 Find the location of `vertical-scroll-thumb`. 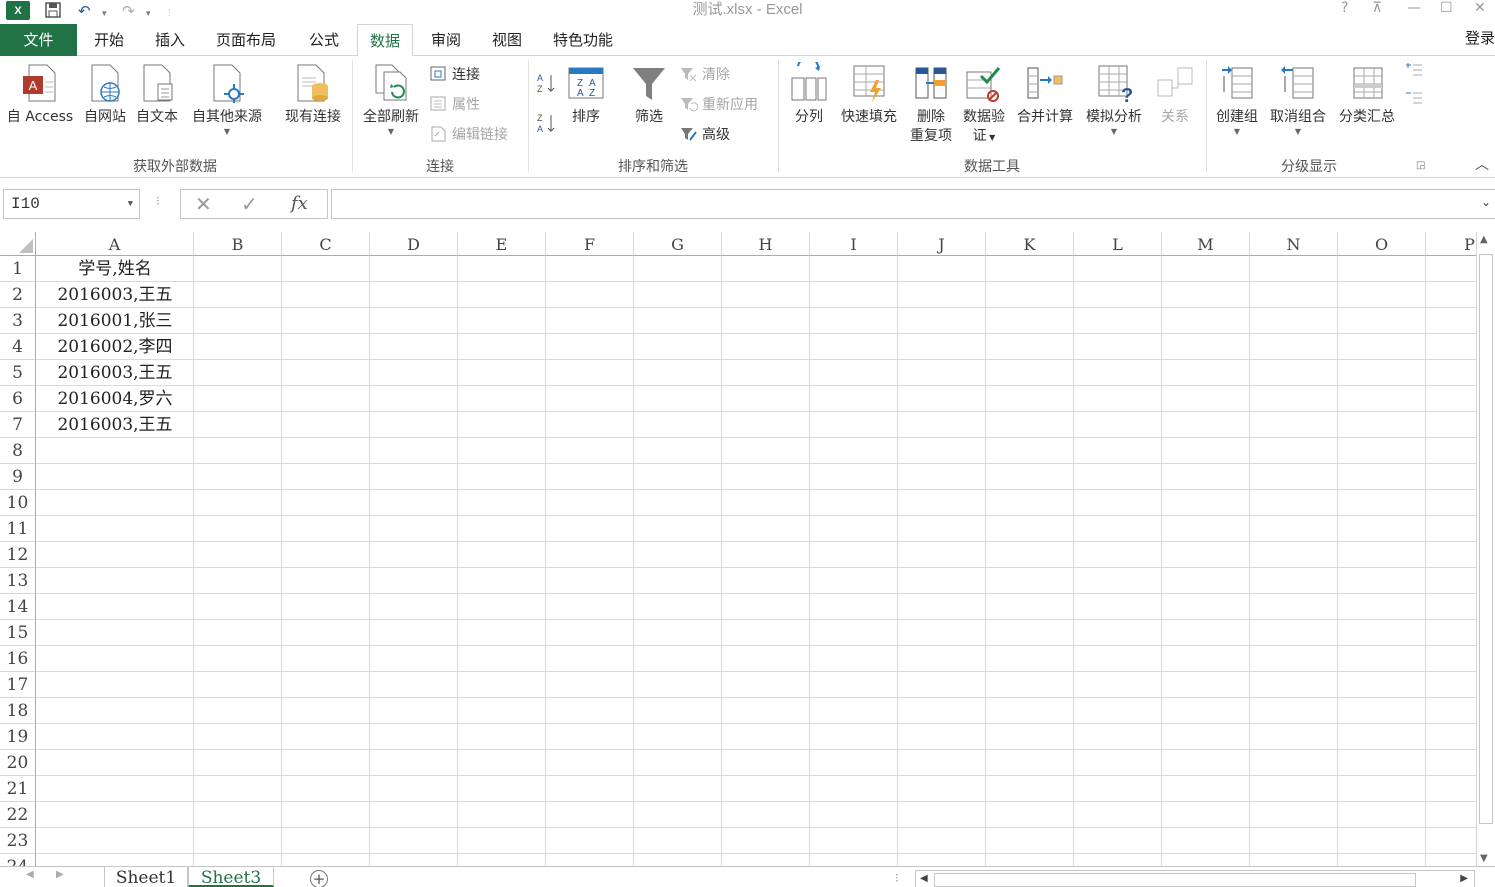

vertical-scroll-thumb is located at coordinates (1486, 539).